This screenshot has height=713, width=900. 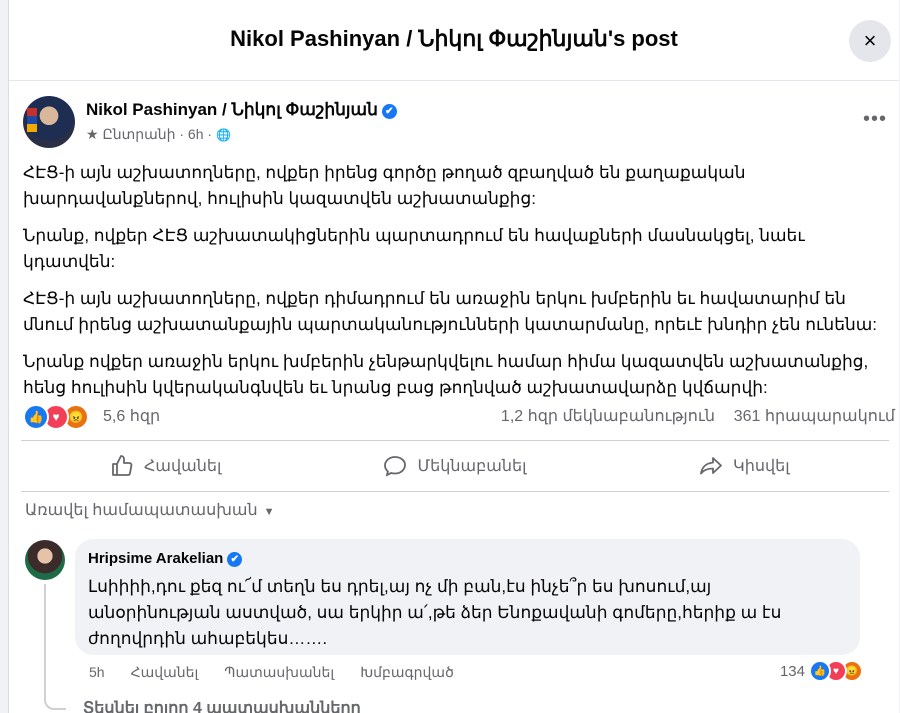 I want to click on commenter-avatar, so click(x=45, y=560).